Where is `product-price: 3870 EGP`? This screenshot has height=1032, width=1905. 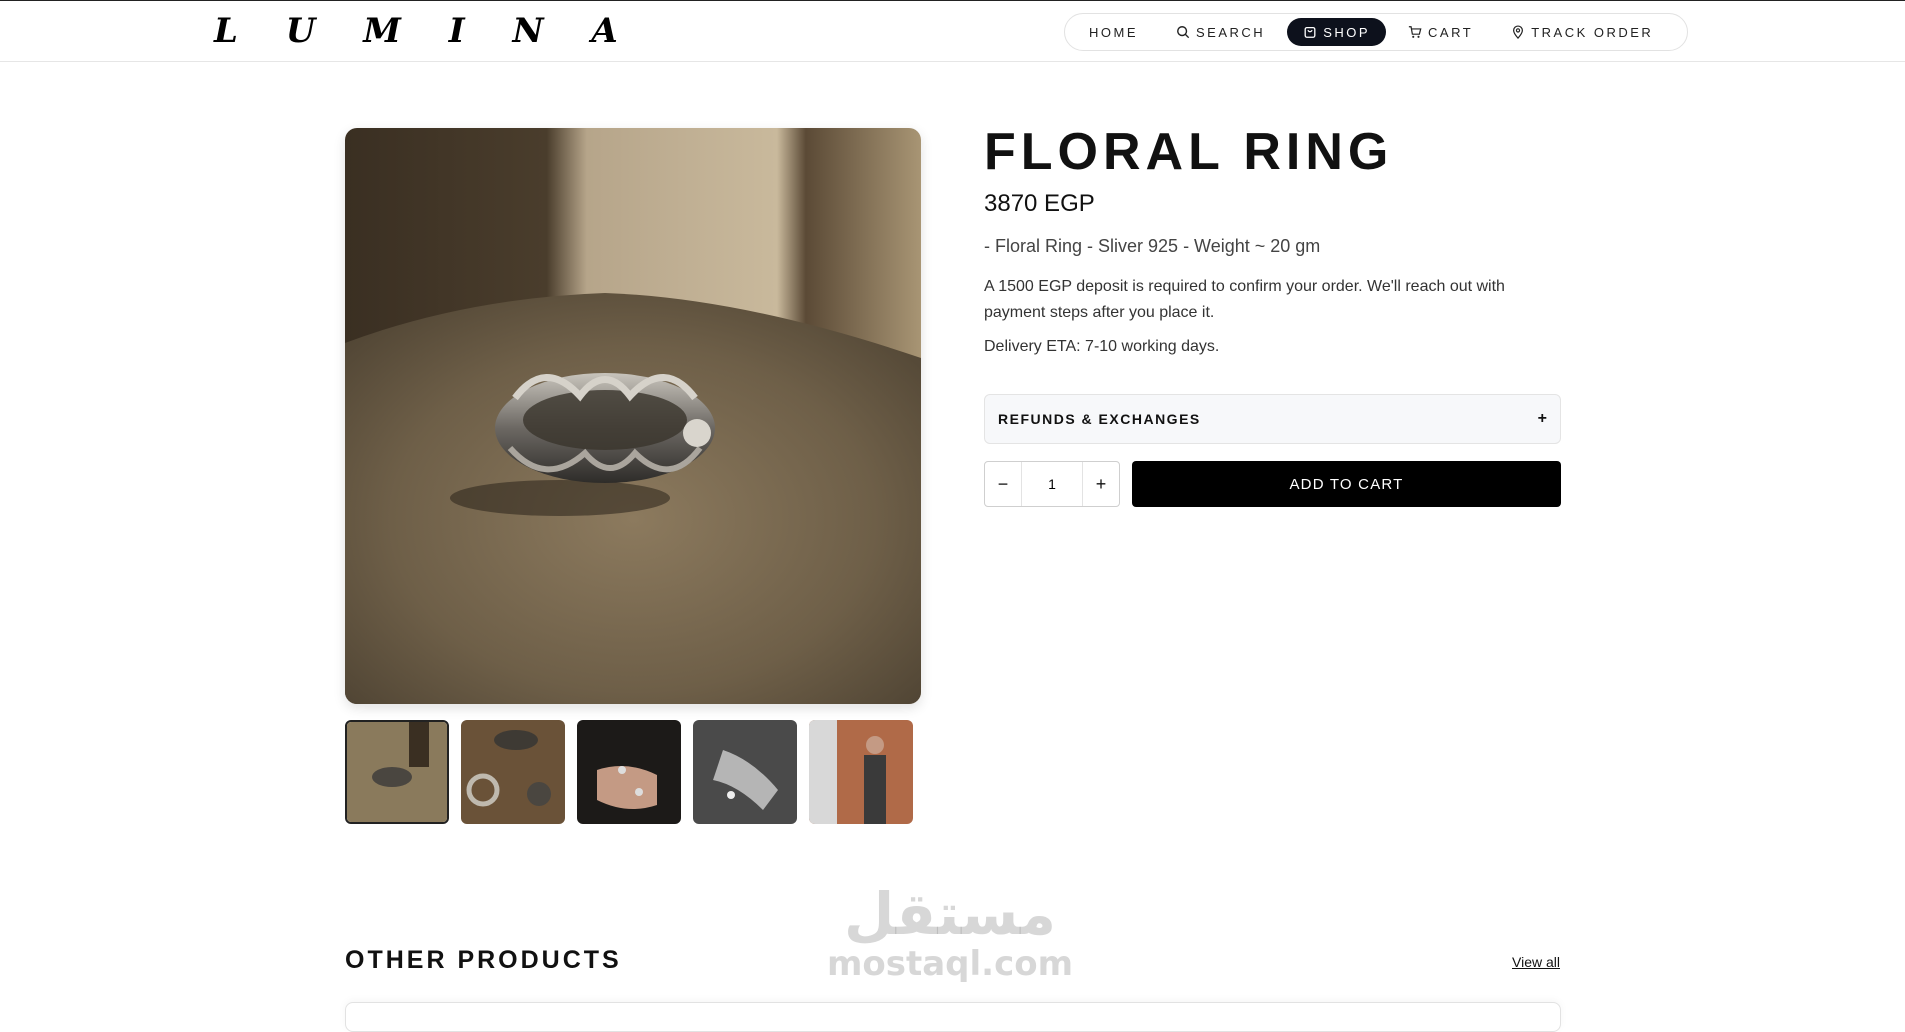
product-price: 3870 EGP is located at coordinates (1039, 203).